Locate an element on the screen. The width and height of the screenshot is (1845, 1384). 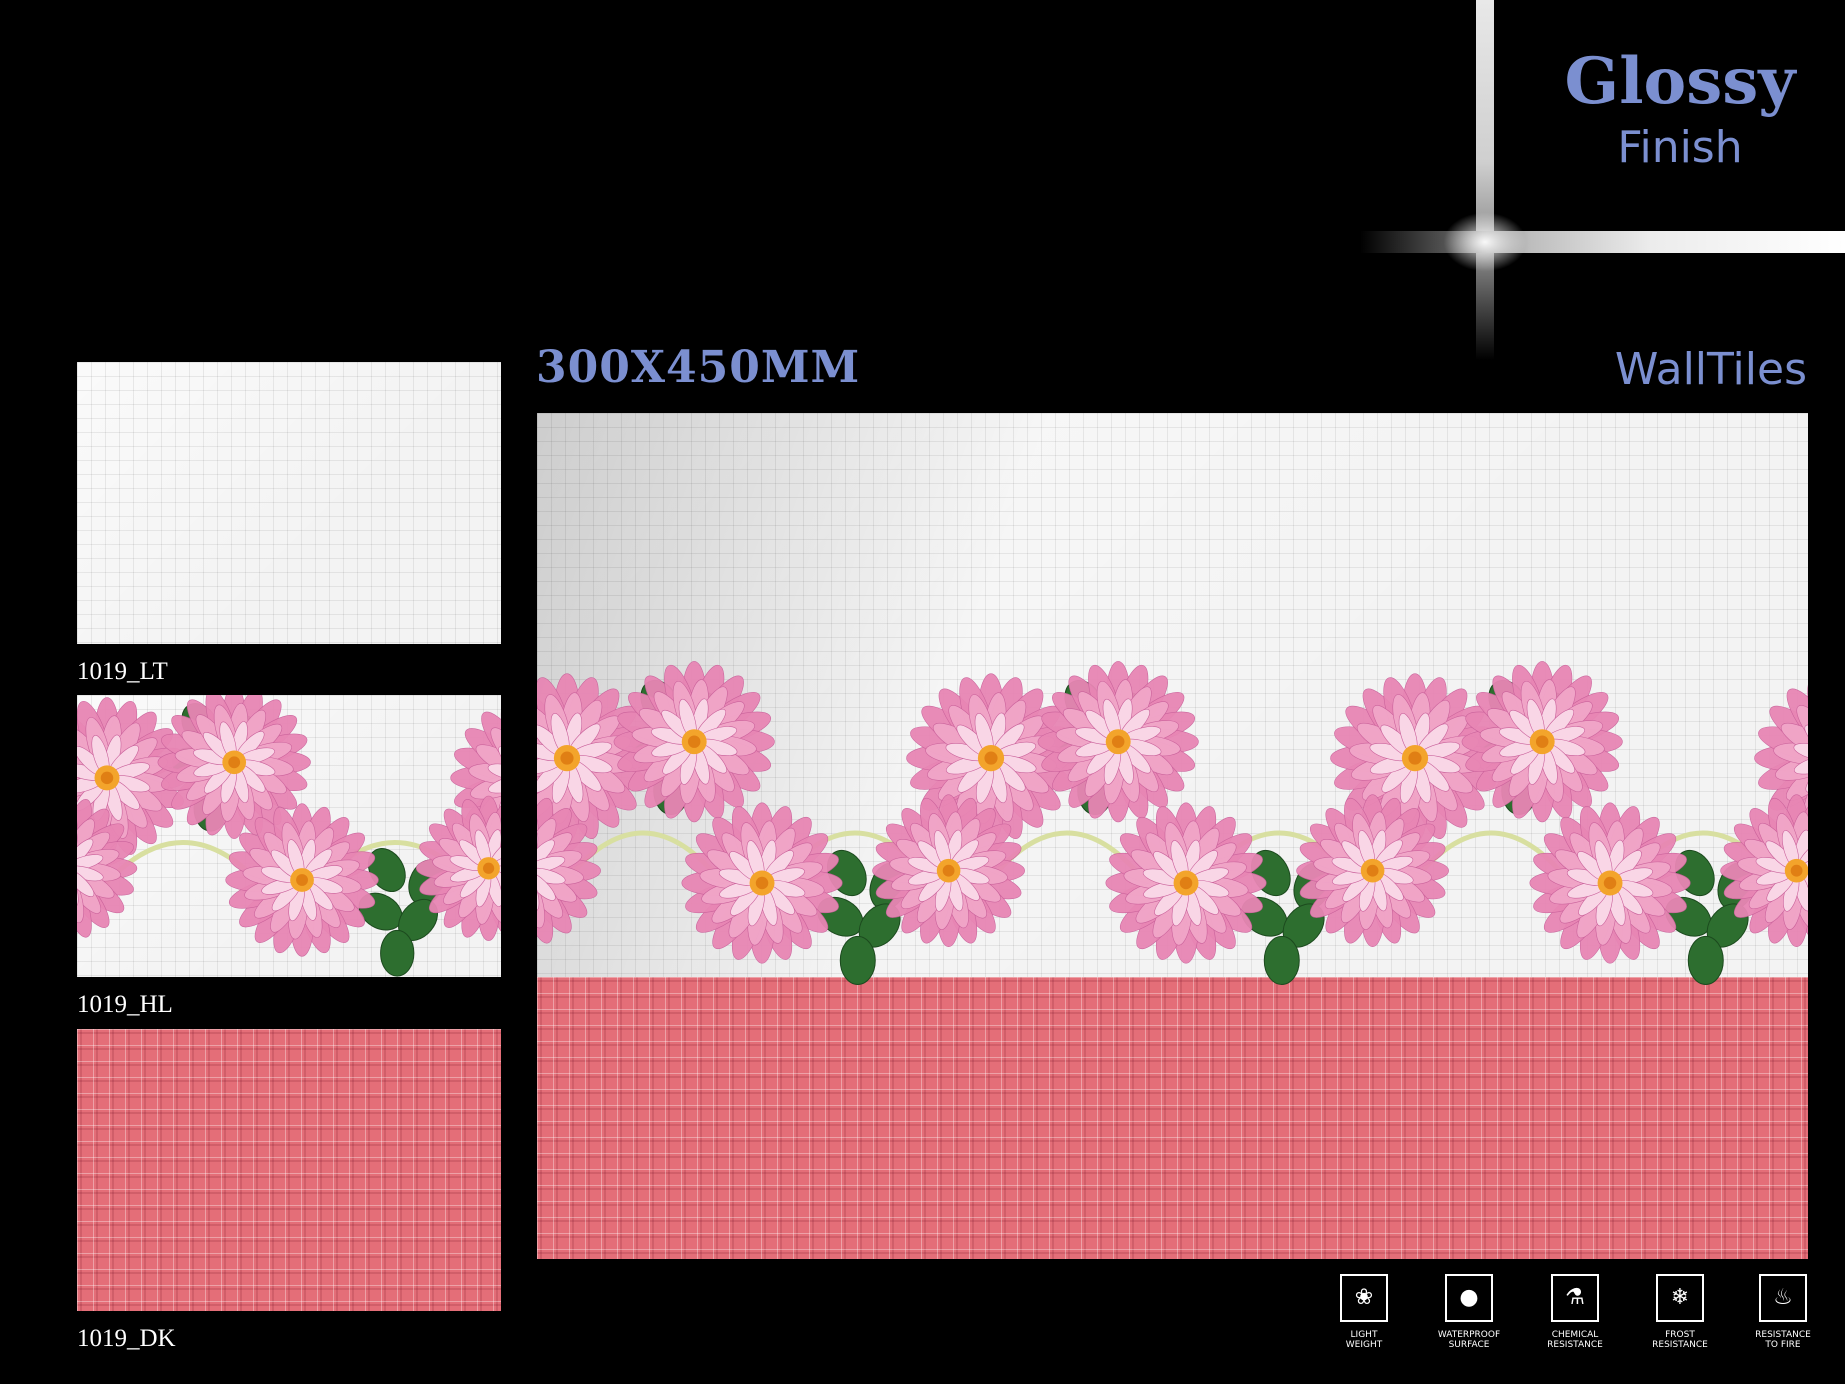
feature-caption: FROST RESISTANCE is located at coordinates (1680, 1340).